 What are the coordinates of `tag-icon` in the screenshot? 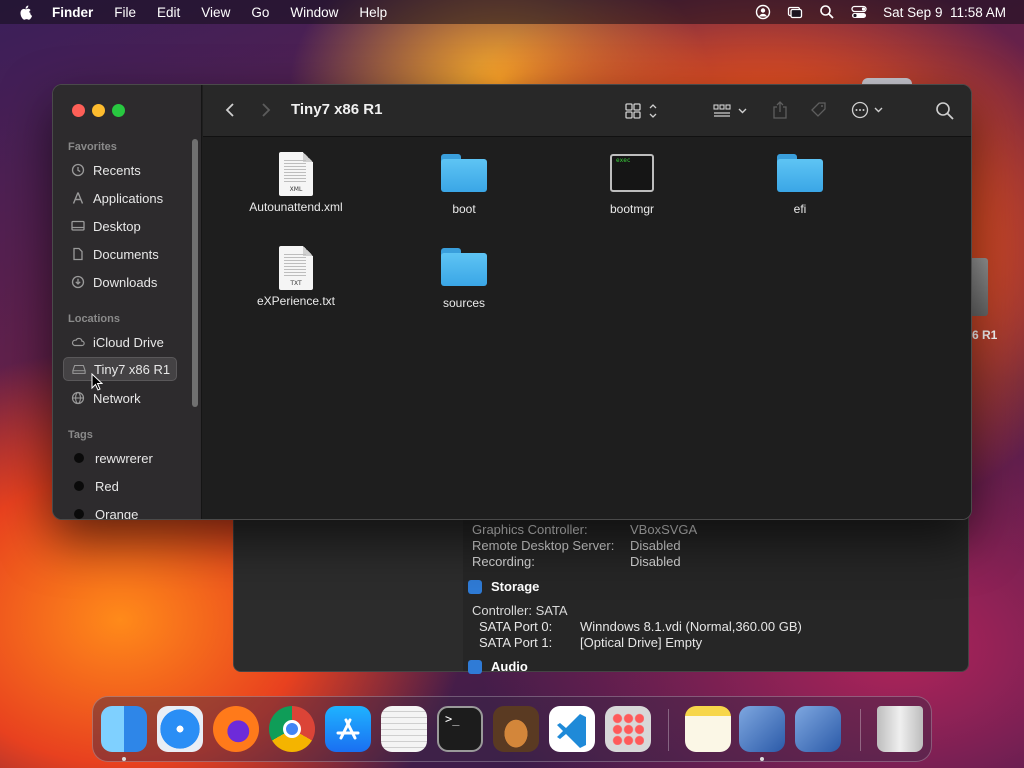 It's located at (819, 110).